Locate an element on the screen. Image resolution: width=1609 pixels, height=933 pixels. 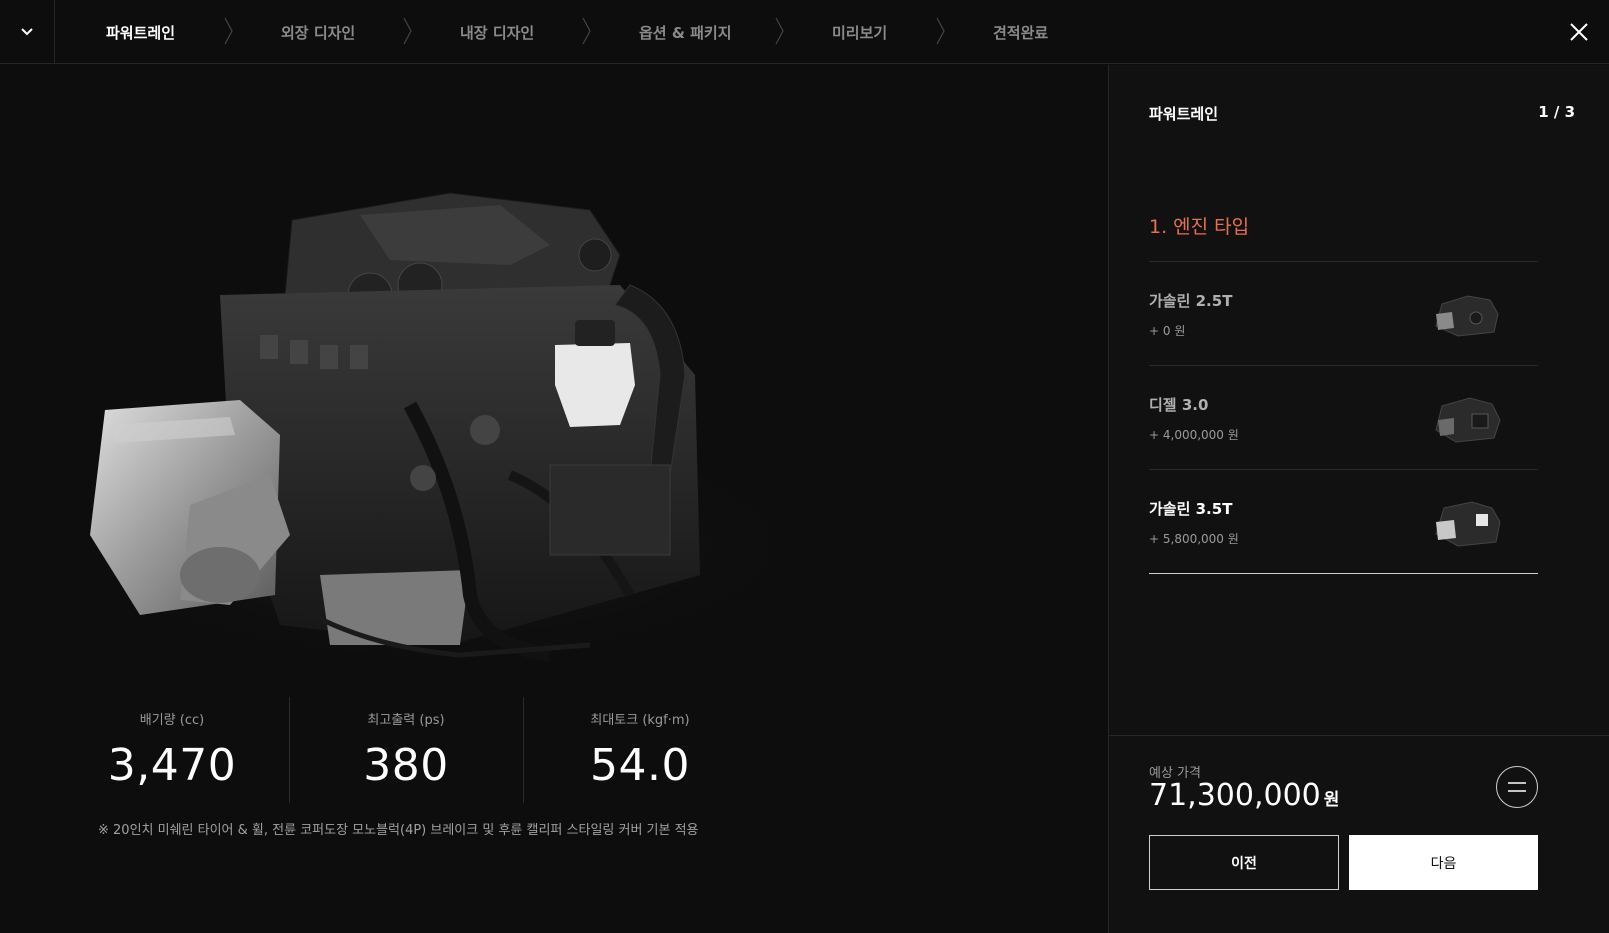
spec-label: 최대토크 (kgf·m) is located at coordinates (640, 720).